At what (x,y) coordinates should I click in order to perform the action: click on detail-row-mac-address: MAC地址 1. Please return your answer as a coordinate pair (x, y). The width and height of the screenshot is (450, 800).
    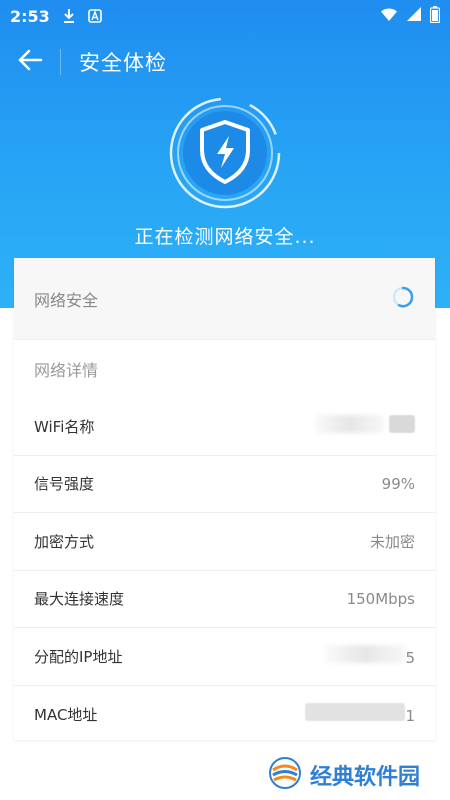
    Looking at the image, I should click on (224, 715).